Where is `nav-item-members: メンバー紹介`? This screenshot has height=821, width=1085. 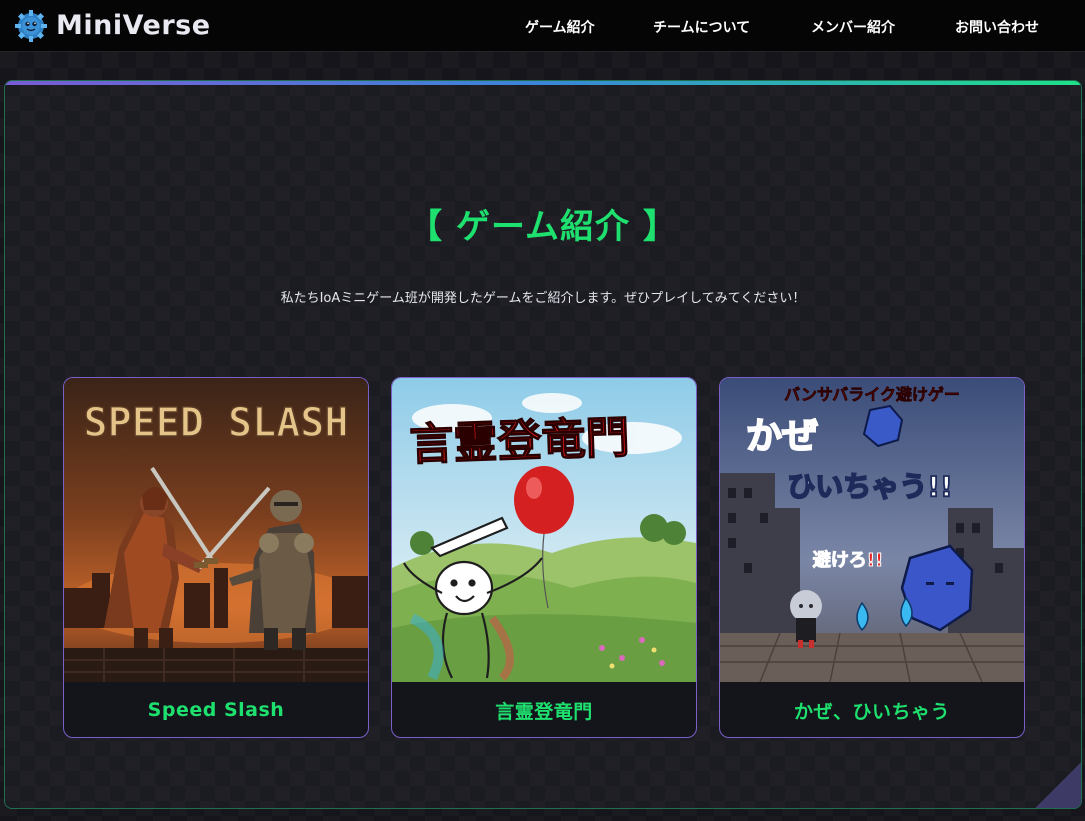 nav-item-members: メンバー紹介 is located at coordinates (853, 27).